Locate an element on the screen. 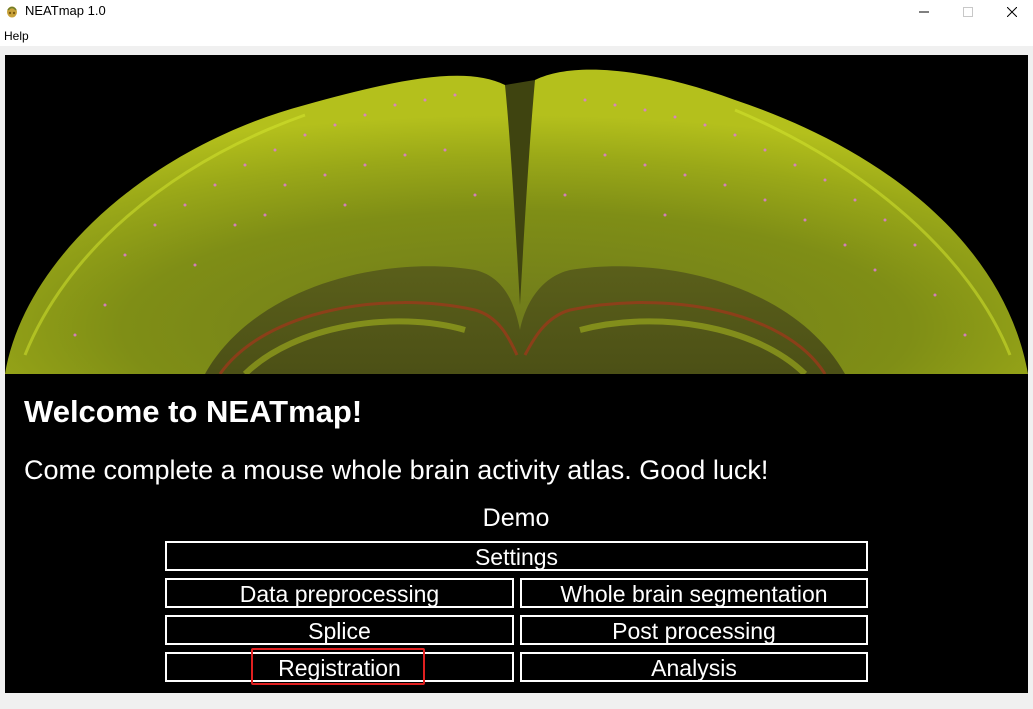  close-icon is located at coordinates (1012, 12).